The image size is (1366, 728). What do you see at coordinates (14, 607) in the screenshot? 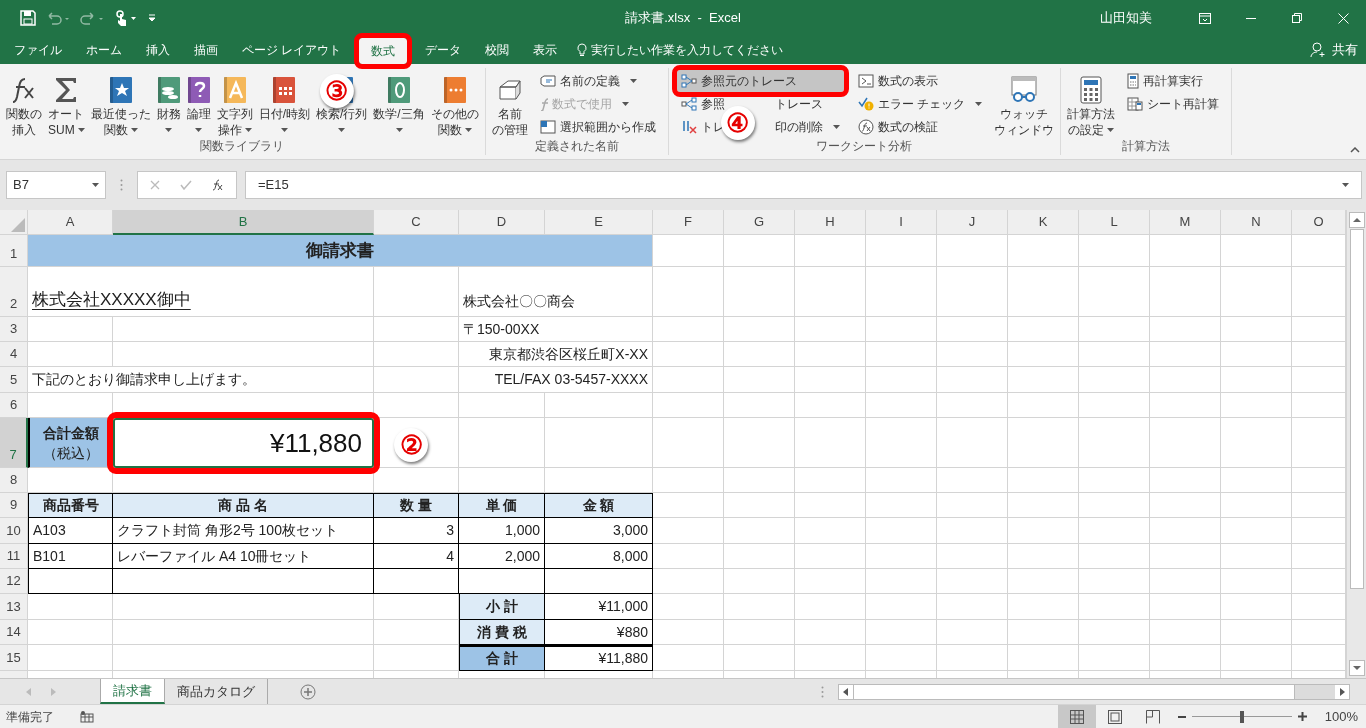
I see `row-header: 13` at bounding box center [14, 607].